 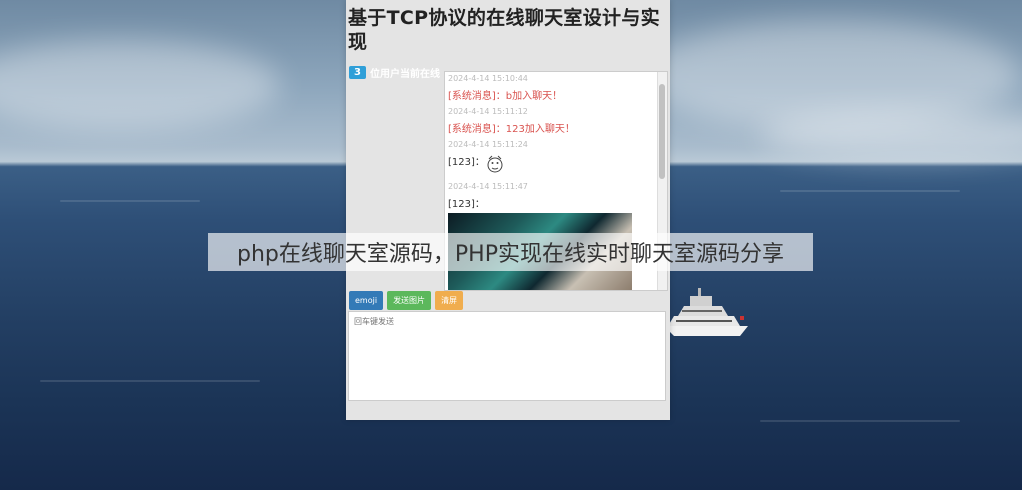 What do you see at coordinates (662, 131) in the screenshot?
I see `scrollbar-thumb` at bounding box center [662, 131].